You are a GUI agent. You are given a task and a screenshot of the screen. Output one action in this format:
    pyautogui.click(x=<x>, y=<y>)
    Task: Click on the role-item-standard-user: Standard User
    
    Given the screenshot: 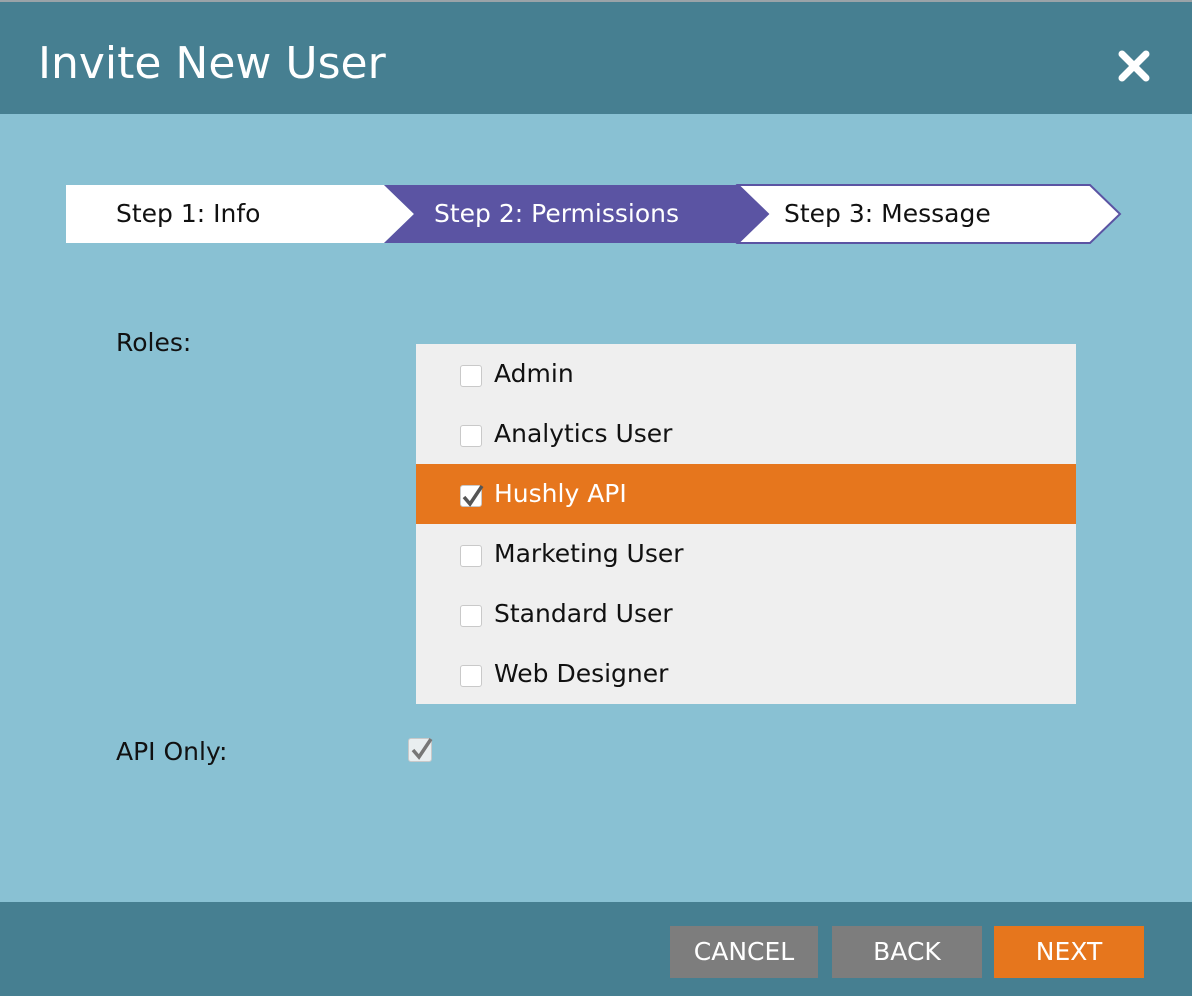 What is the action you would take?
    pyautogui.click(x=746, y=614)
    